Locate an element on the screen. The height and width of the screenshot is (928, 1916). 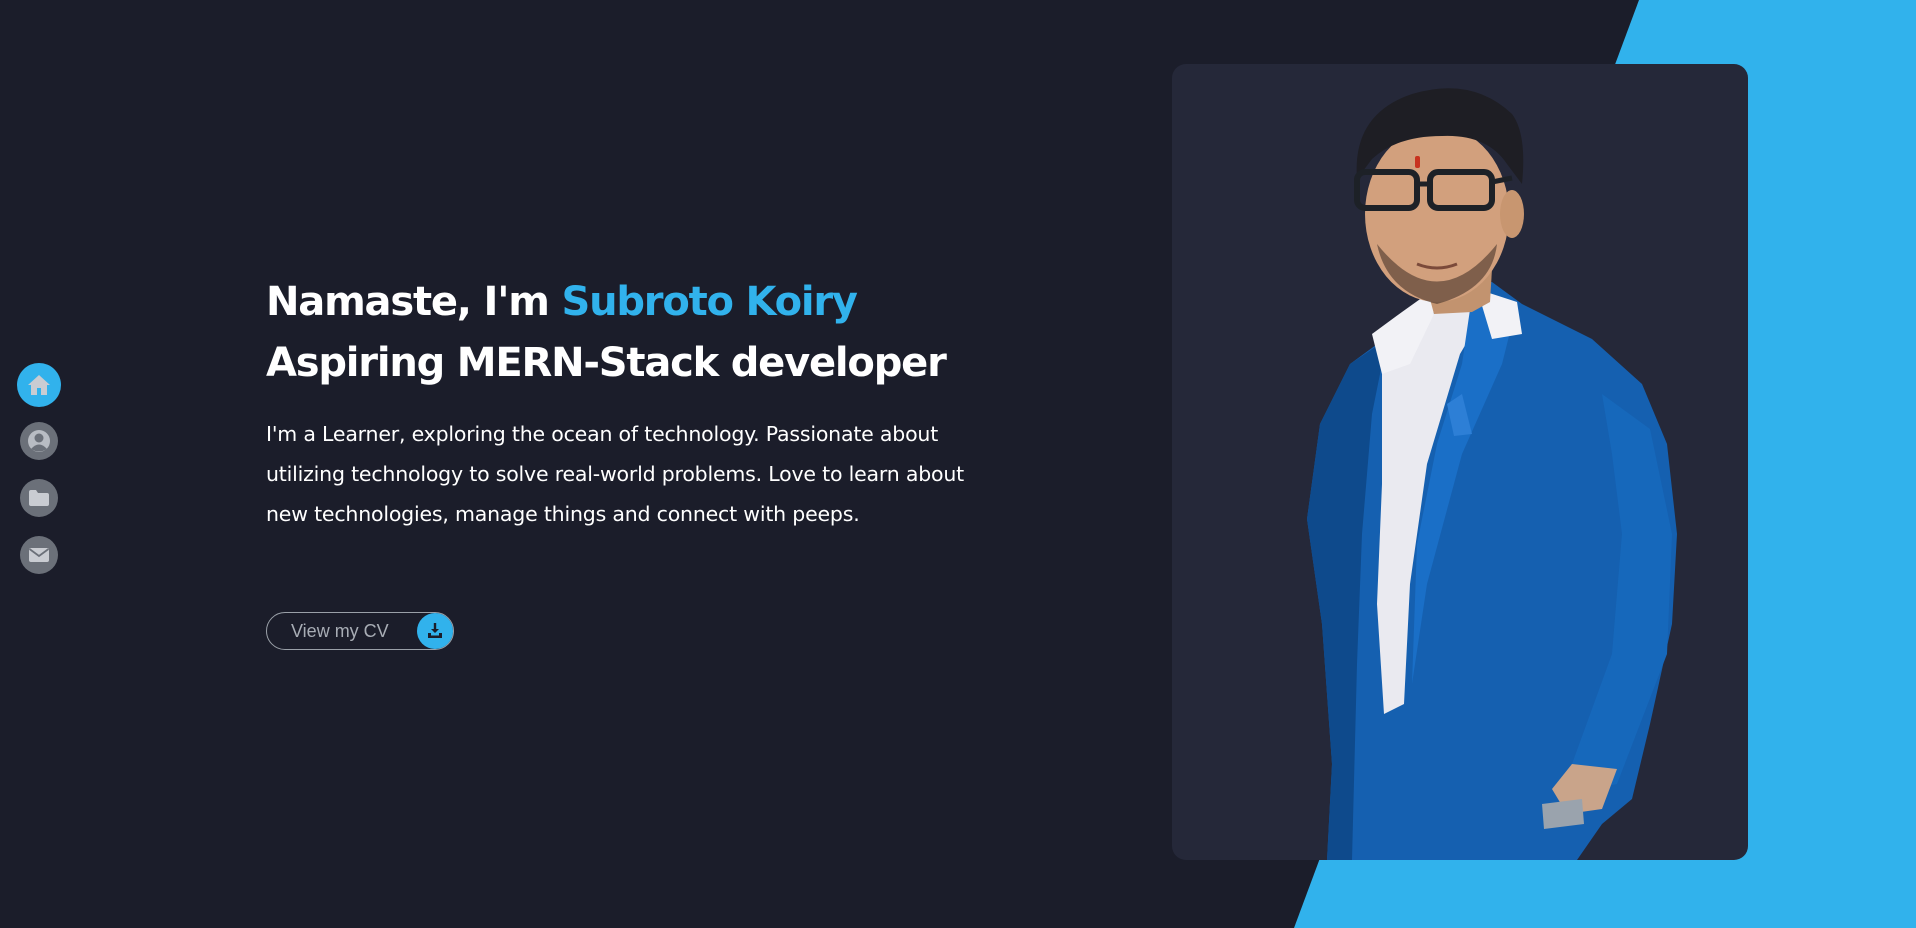
view-cv-button: View my CV is located at coordinates (360, 631).